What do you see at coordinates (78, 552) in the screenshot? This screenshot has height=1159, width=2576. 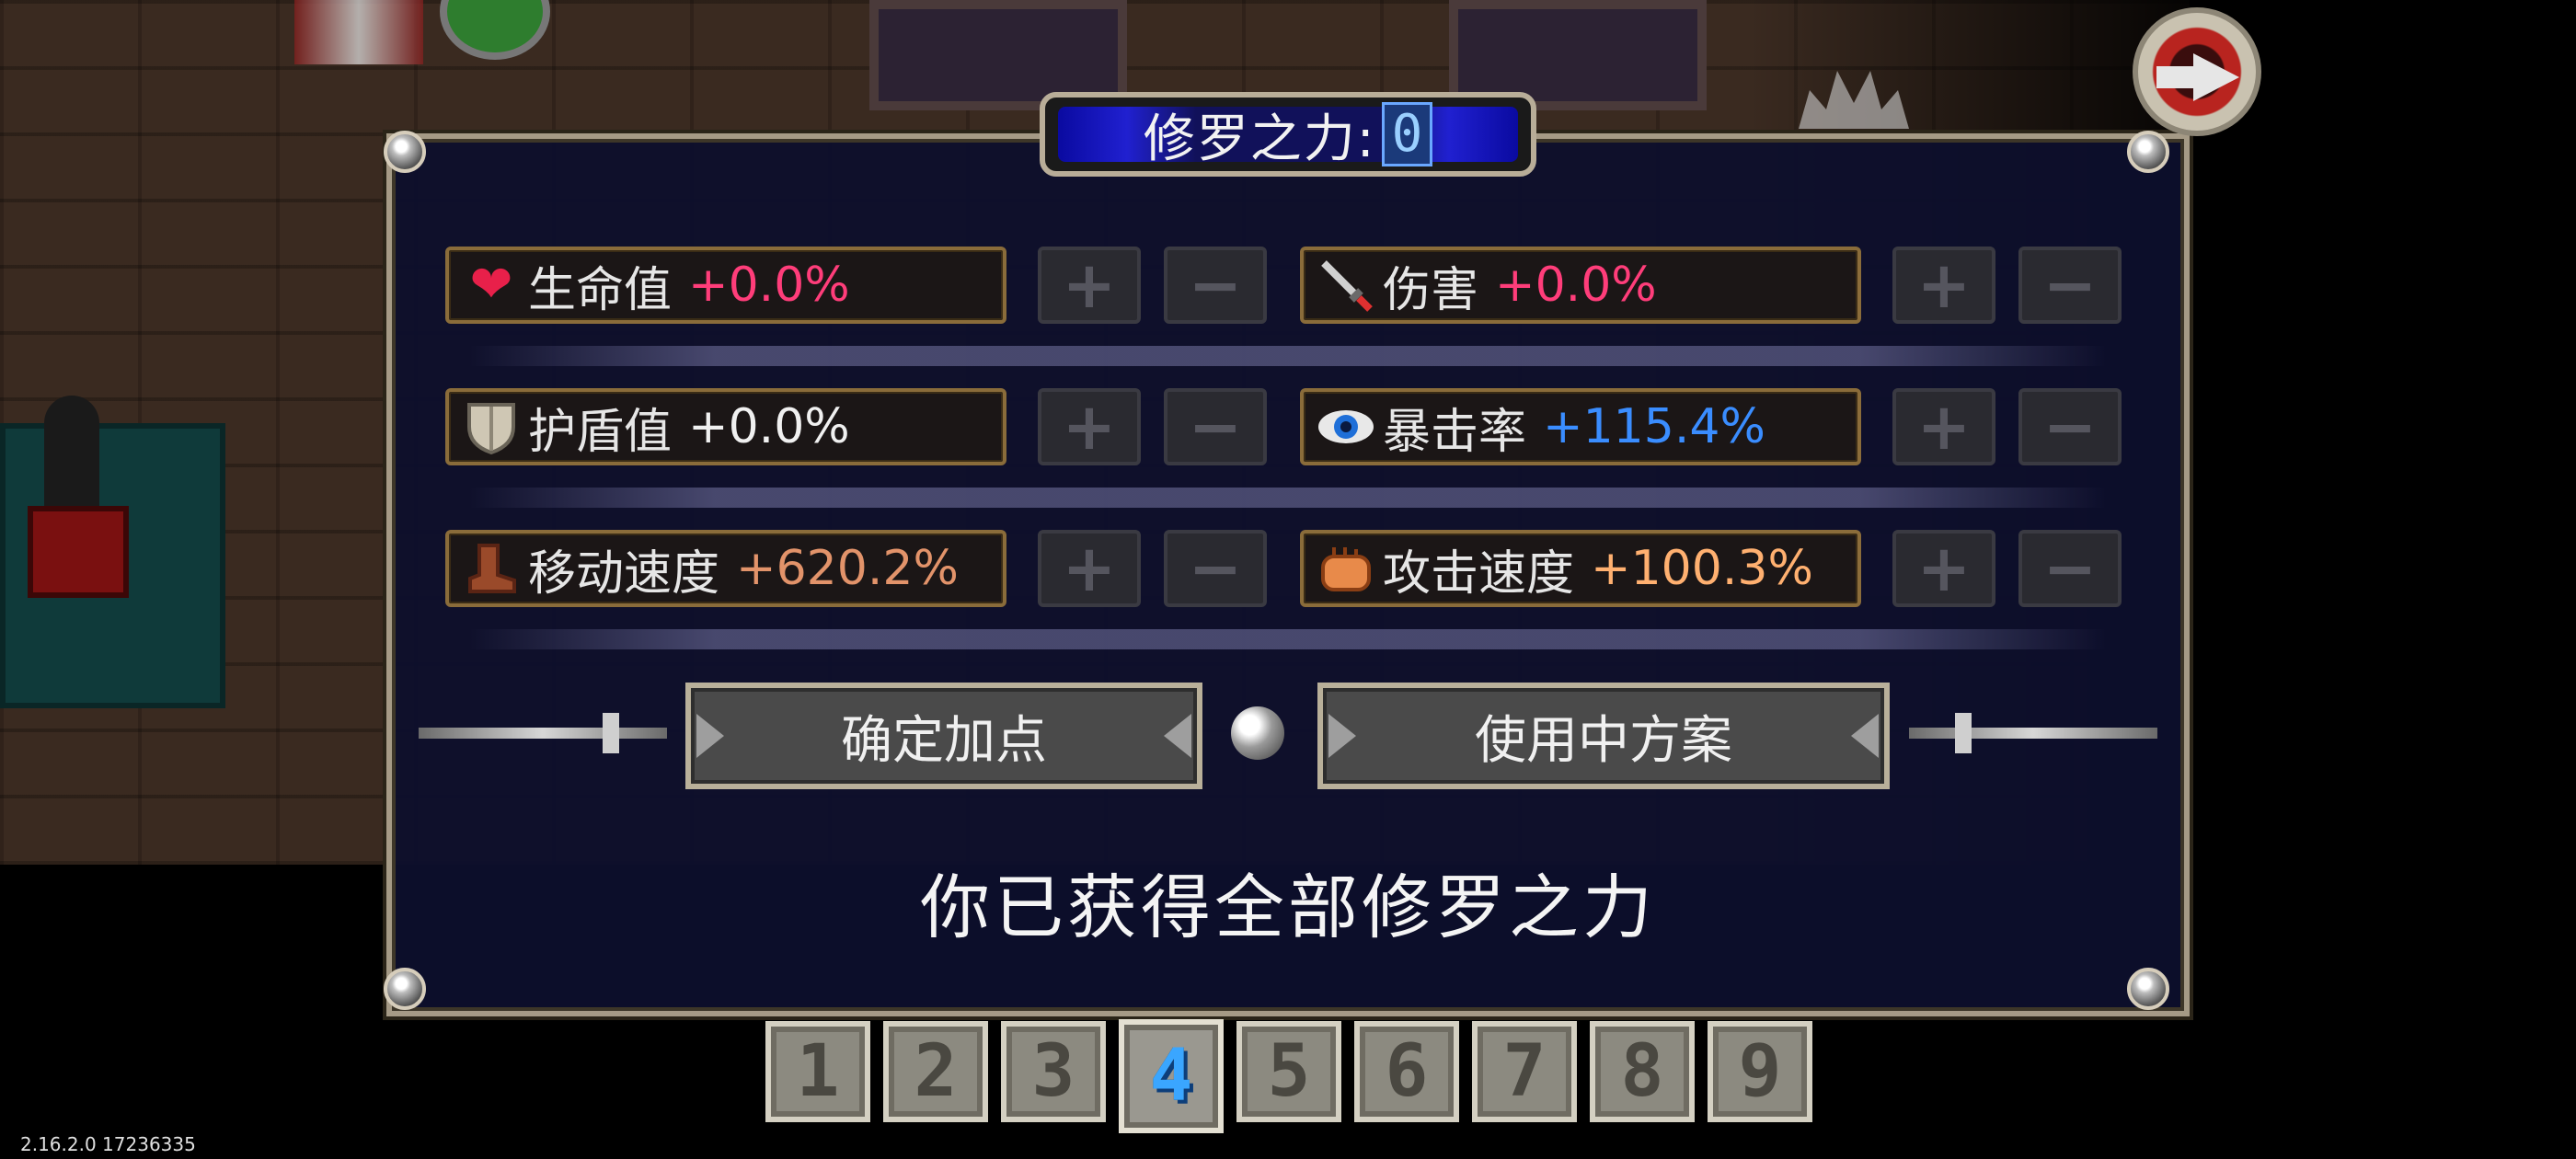 I see `red-cushion` at bounding box center [78, 552].